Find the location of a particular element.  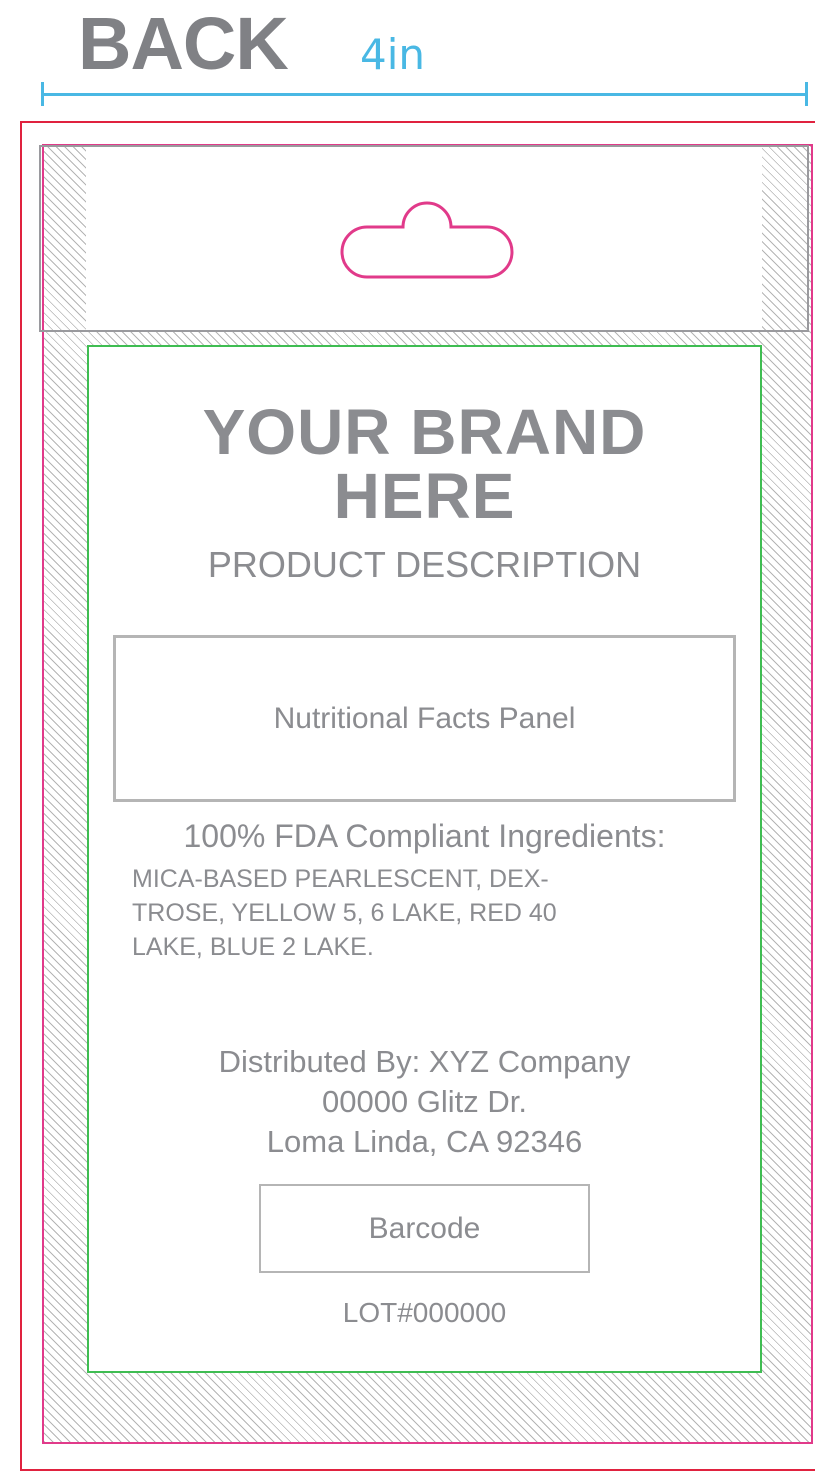

ingredients-line-2: TROSE, YELLOW 5, 6 LAKE, RED 40 is located at coordinates (344, 913).